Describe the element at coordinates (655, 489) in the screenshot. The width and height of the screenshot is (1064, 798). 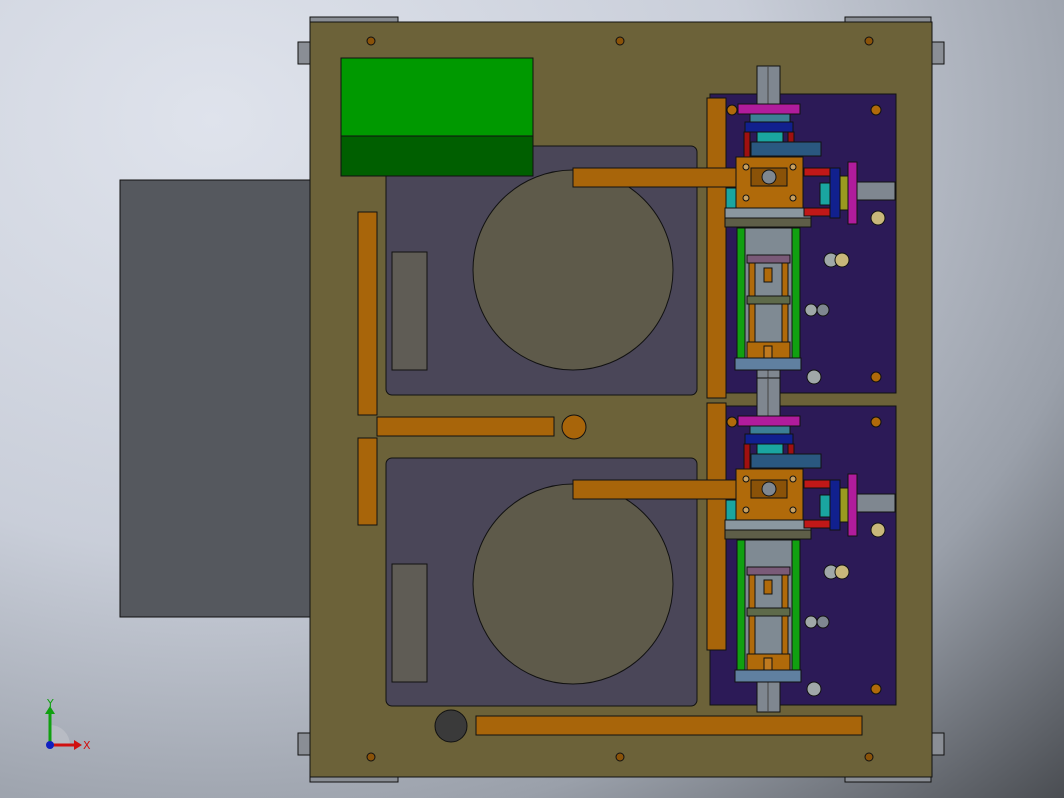
I see `arm-lower` at that location.